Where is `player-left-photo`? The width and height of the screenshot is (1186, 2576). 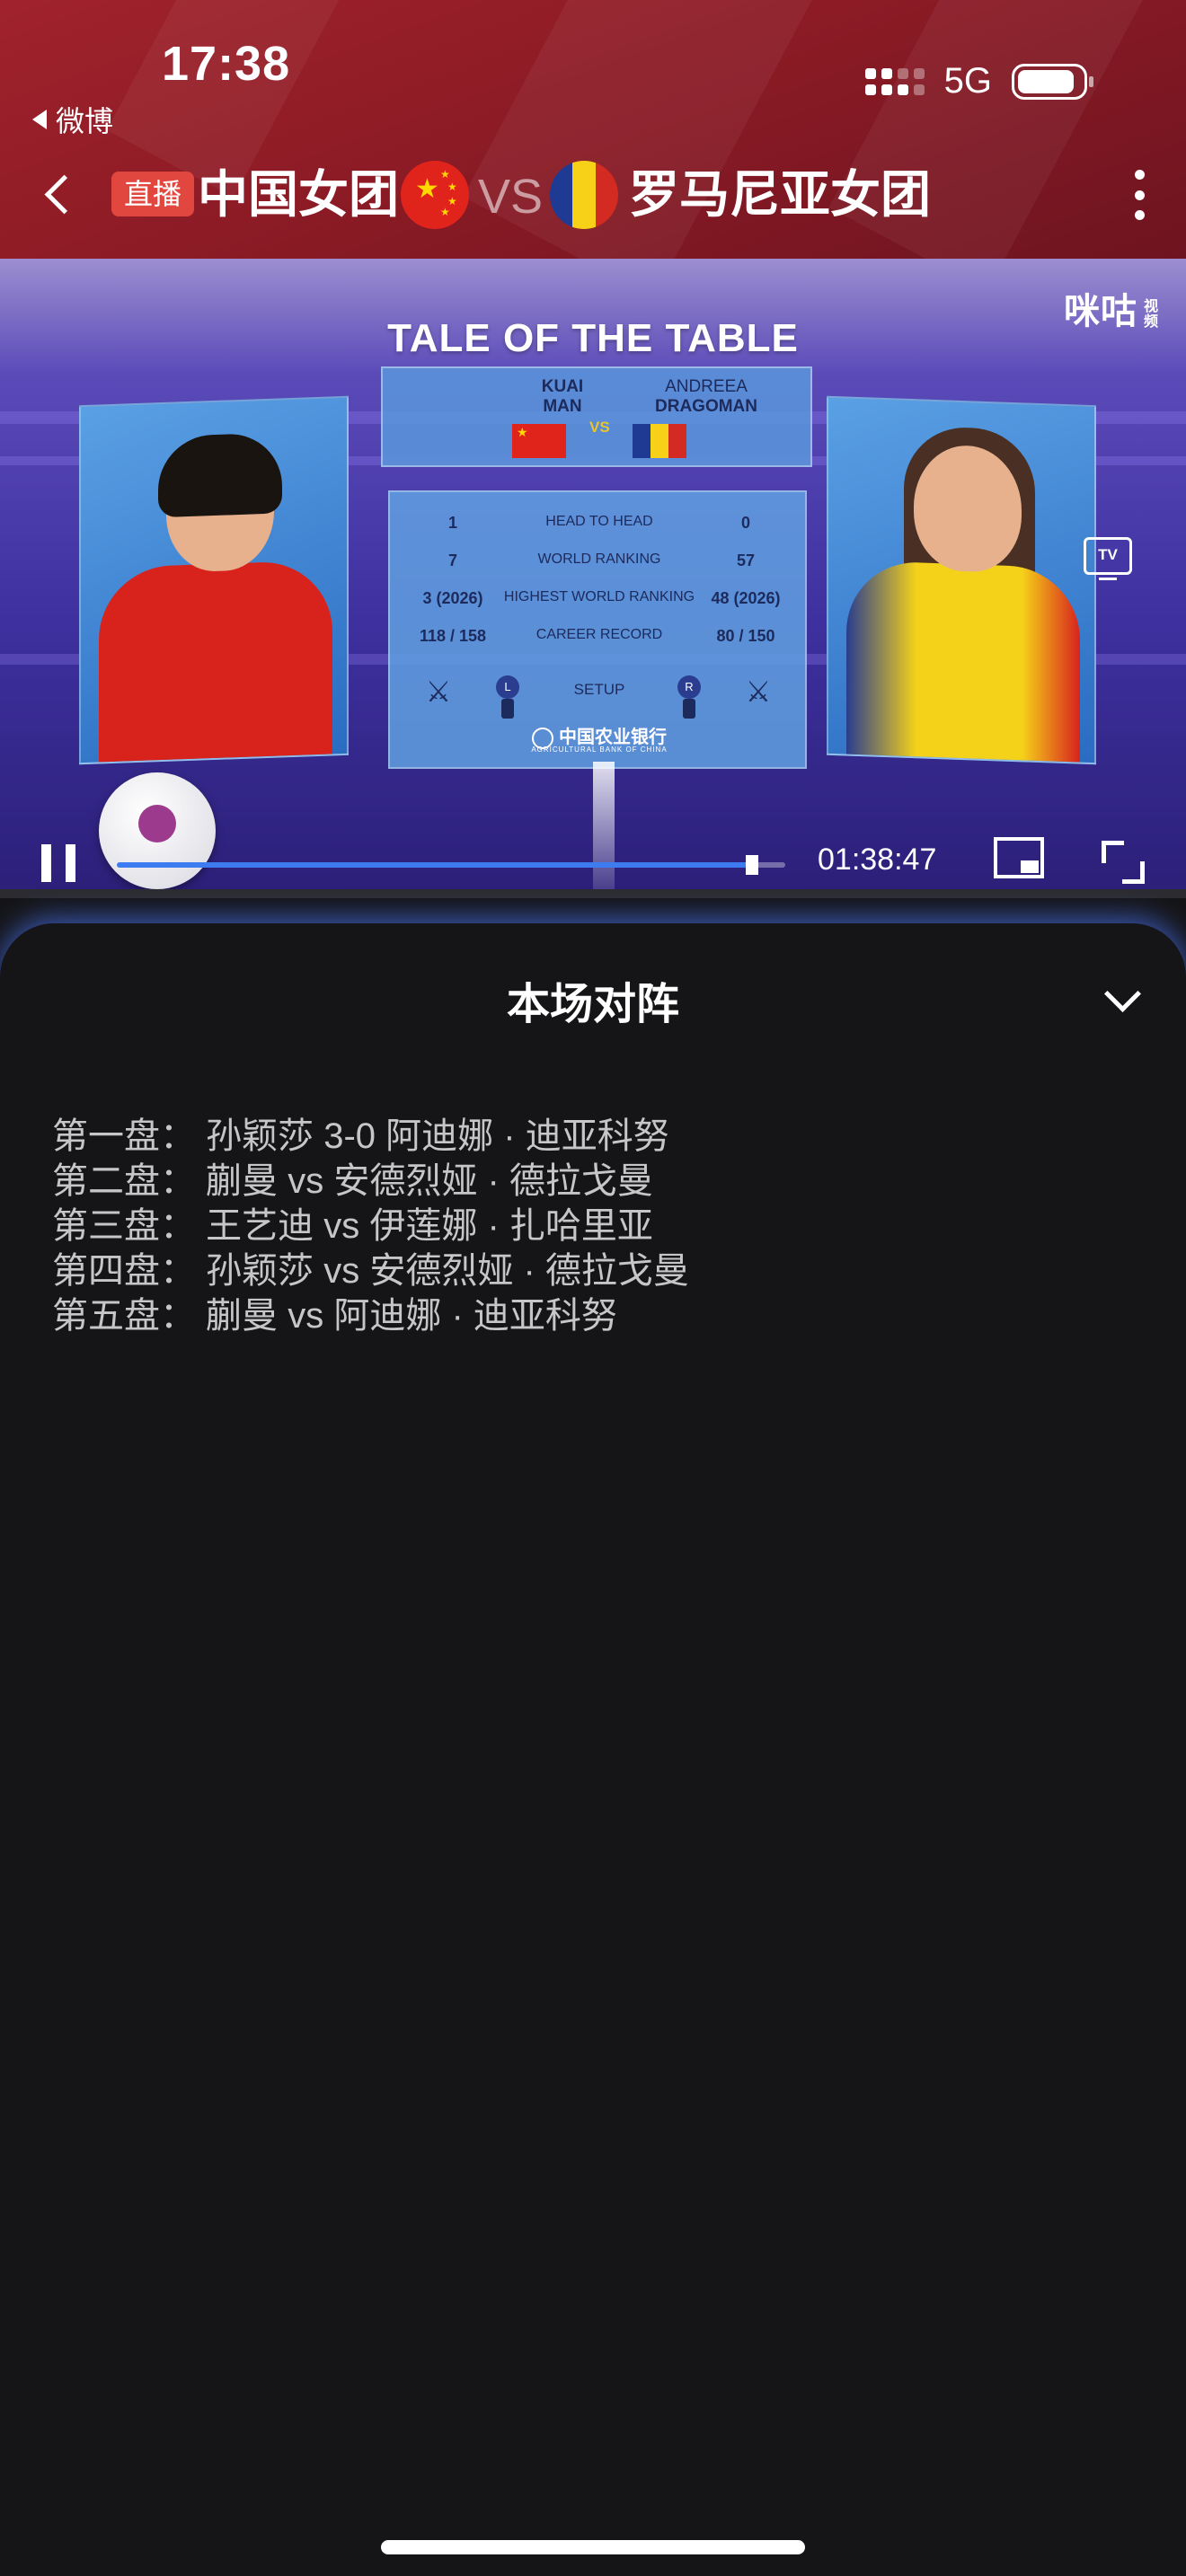
player-left-photo is located at coordinates (214, 580).